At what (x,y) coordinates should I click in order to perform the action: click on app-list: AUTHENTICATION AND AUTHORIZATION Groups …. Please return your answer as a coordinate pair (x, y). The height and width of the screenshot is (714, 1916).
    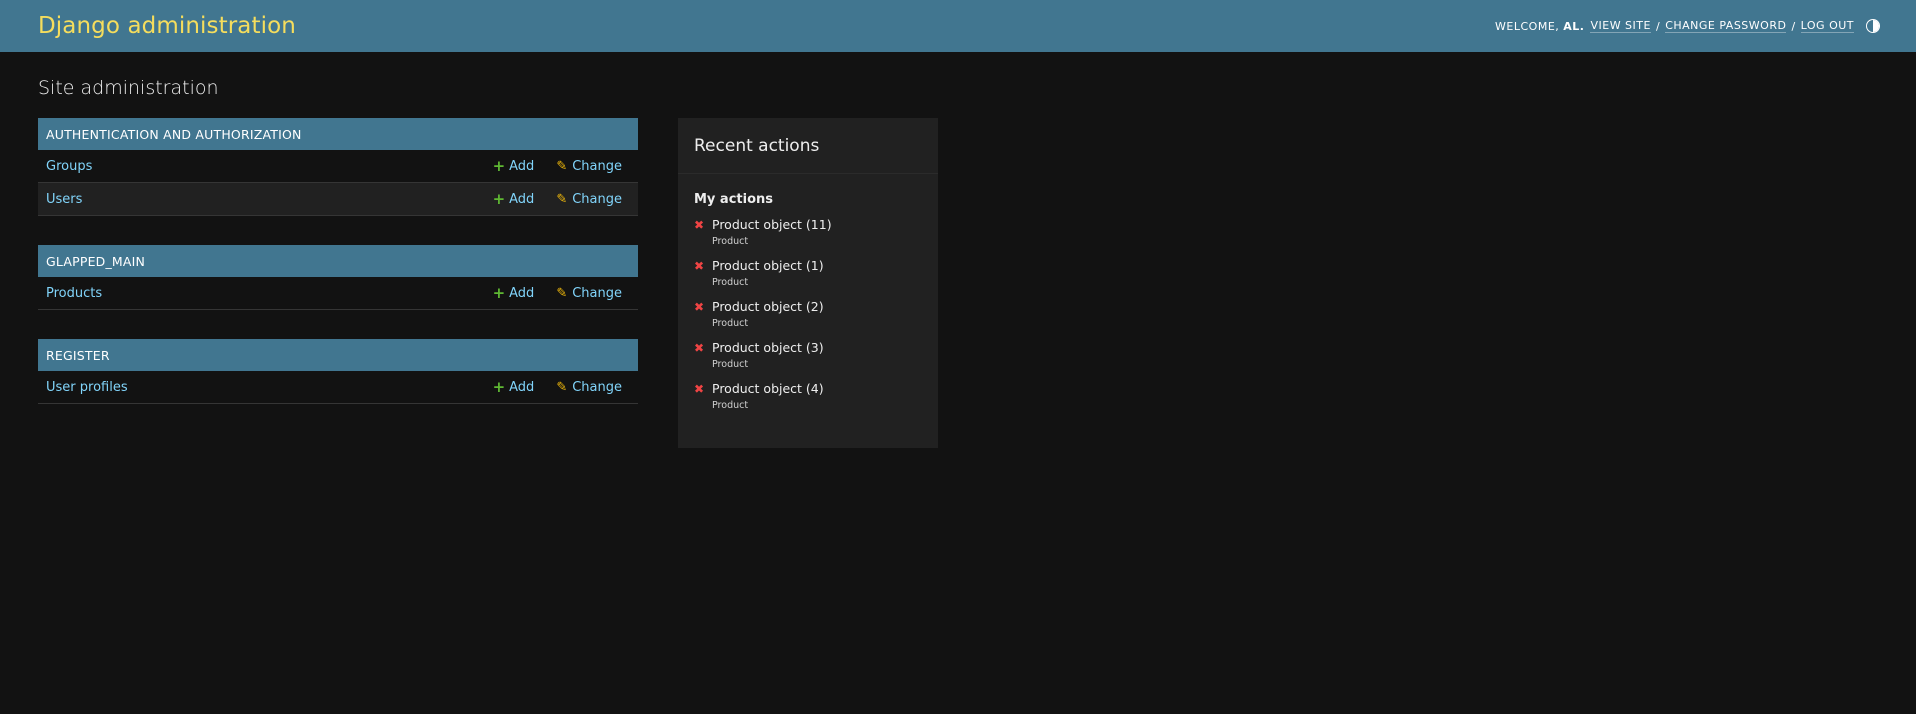
    Looking at the image, I should click on (338, 275).